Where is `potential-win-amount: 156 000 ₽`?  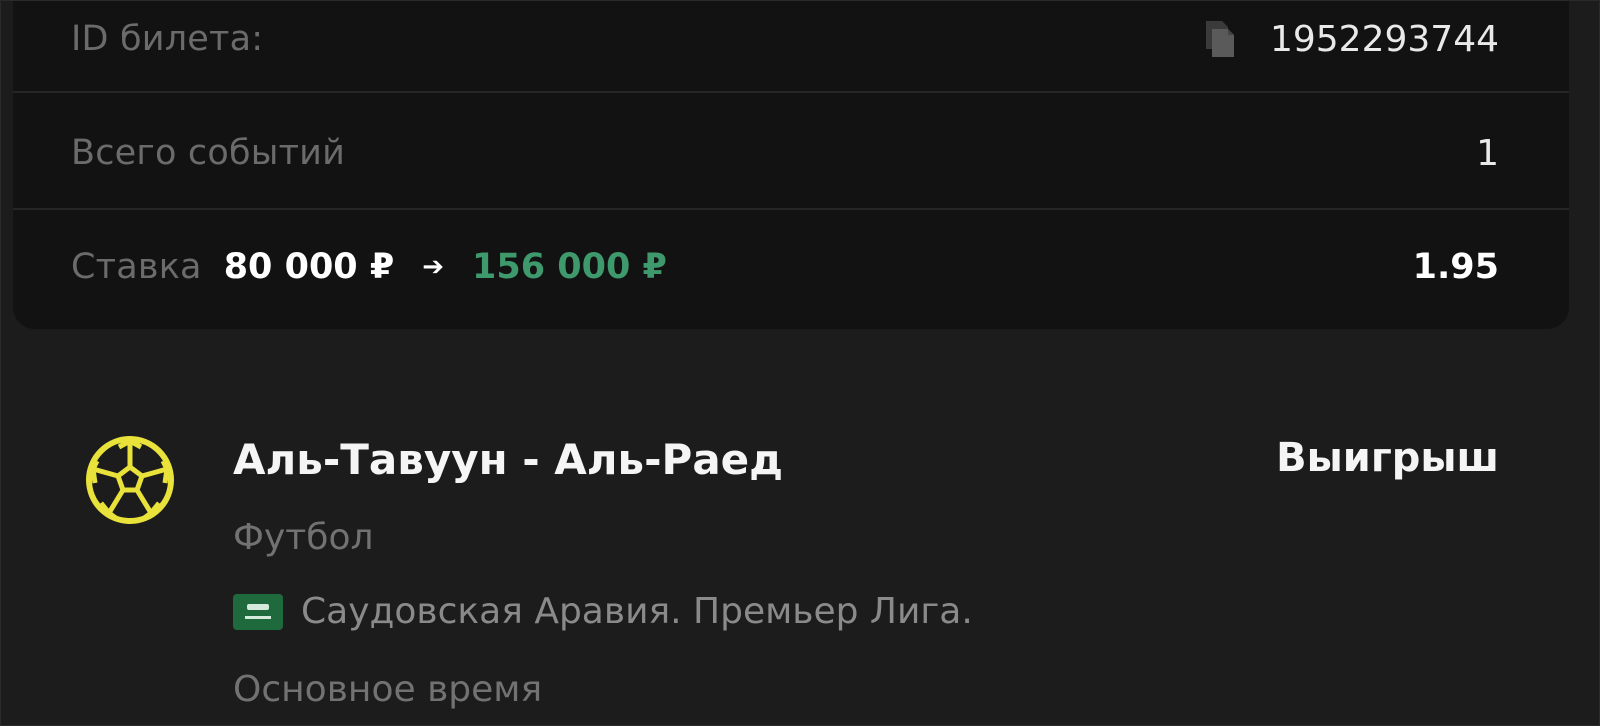
potential-win-amount: 156 000 ₽ is located at coordinates (569, 267).